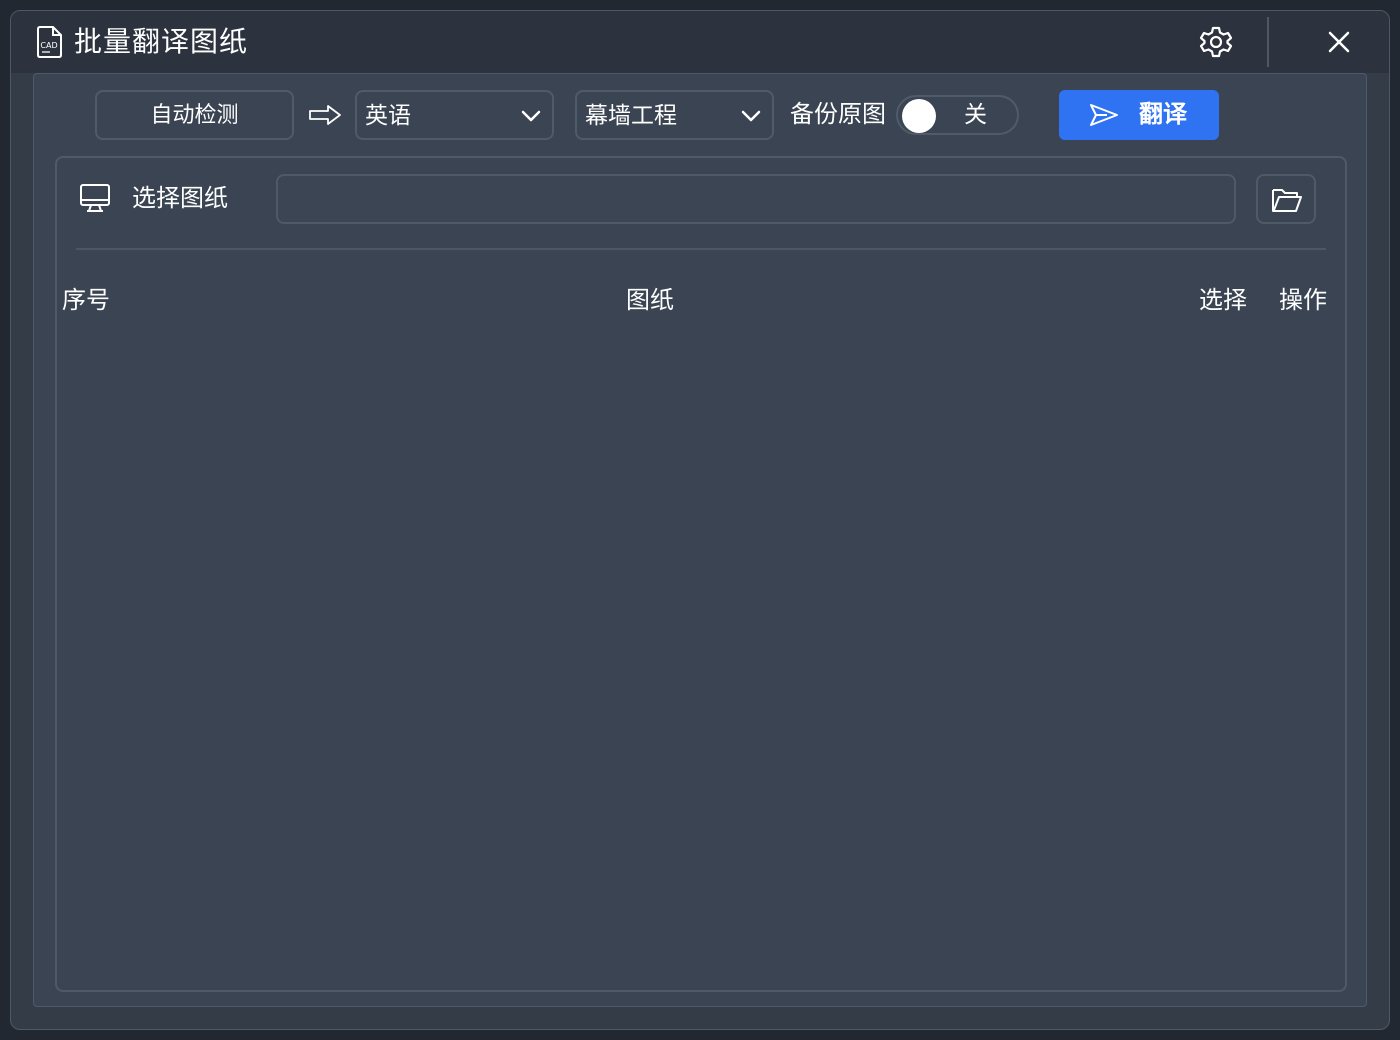 This screenshot has width=1400, height=1040. I want to click on column-header-index: 序号, so click(86, 300).